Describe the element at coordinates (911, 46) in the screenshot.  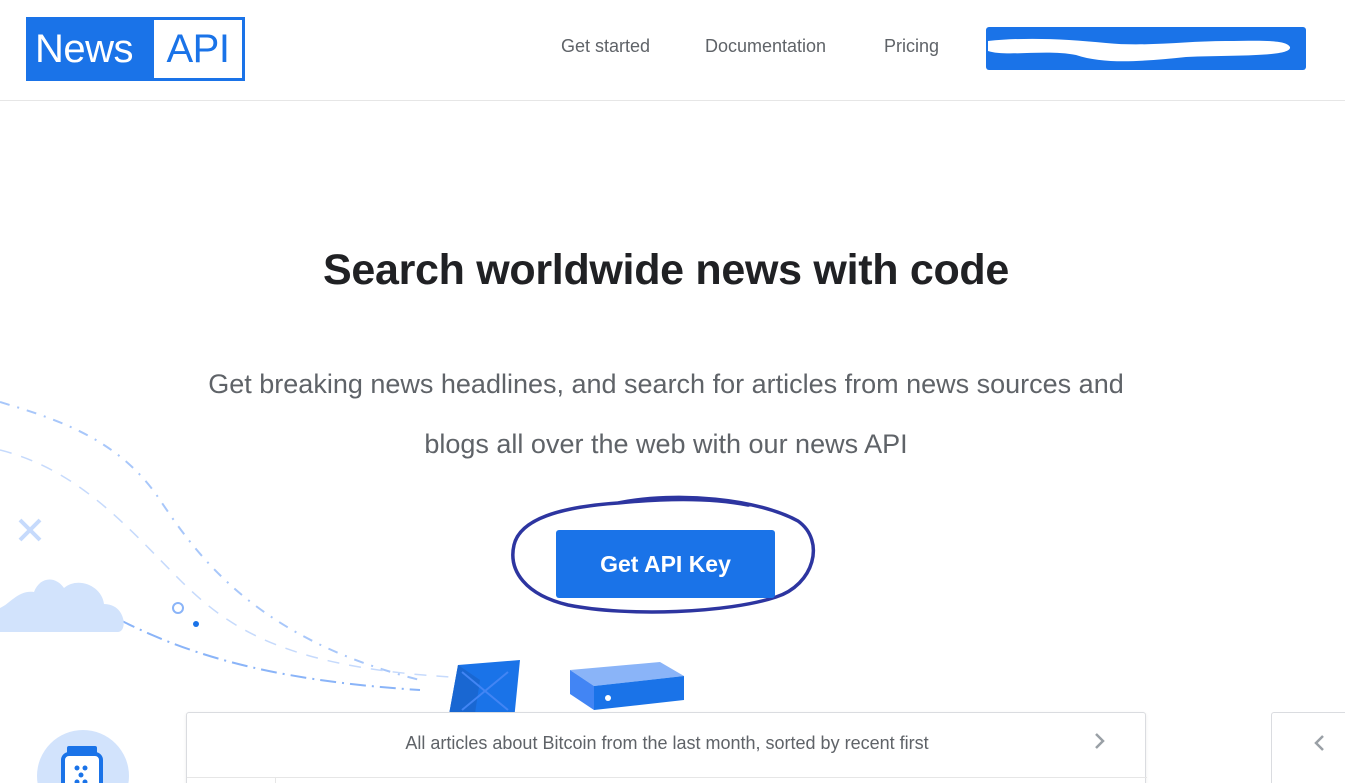
I see `nav-pricing: Pricing` at that location.